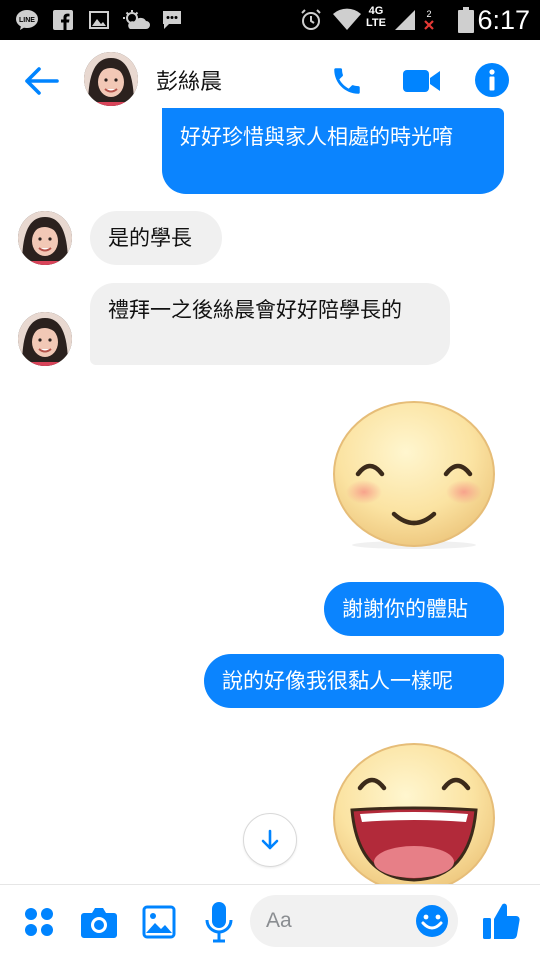 The image size is (540, 960). Describe the element at coordinates (333, 151) in the screenshot. I see `outgoing-message: 好好珍惜與家人相處的時光唷` at that location.